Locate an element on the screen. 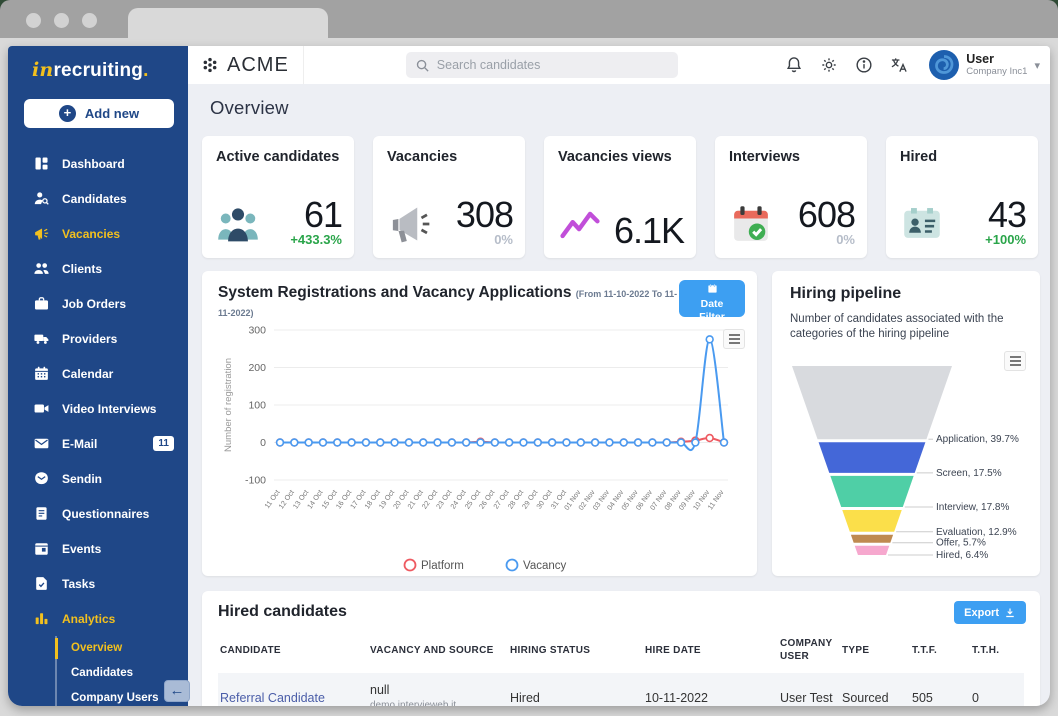  bell-icon is located at coordinates (794, 65).